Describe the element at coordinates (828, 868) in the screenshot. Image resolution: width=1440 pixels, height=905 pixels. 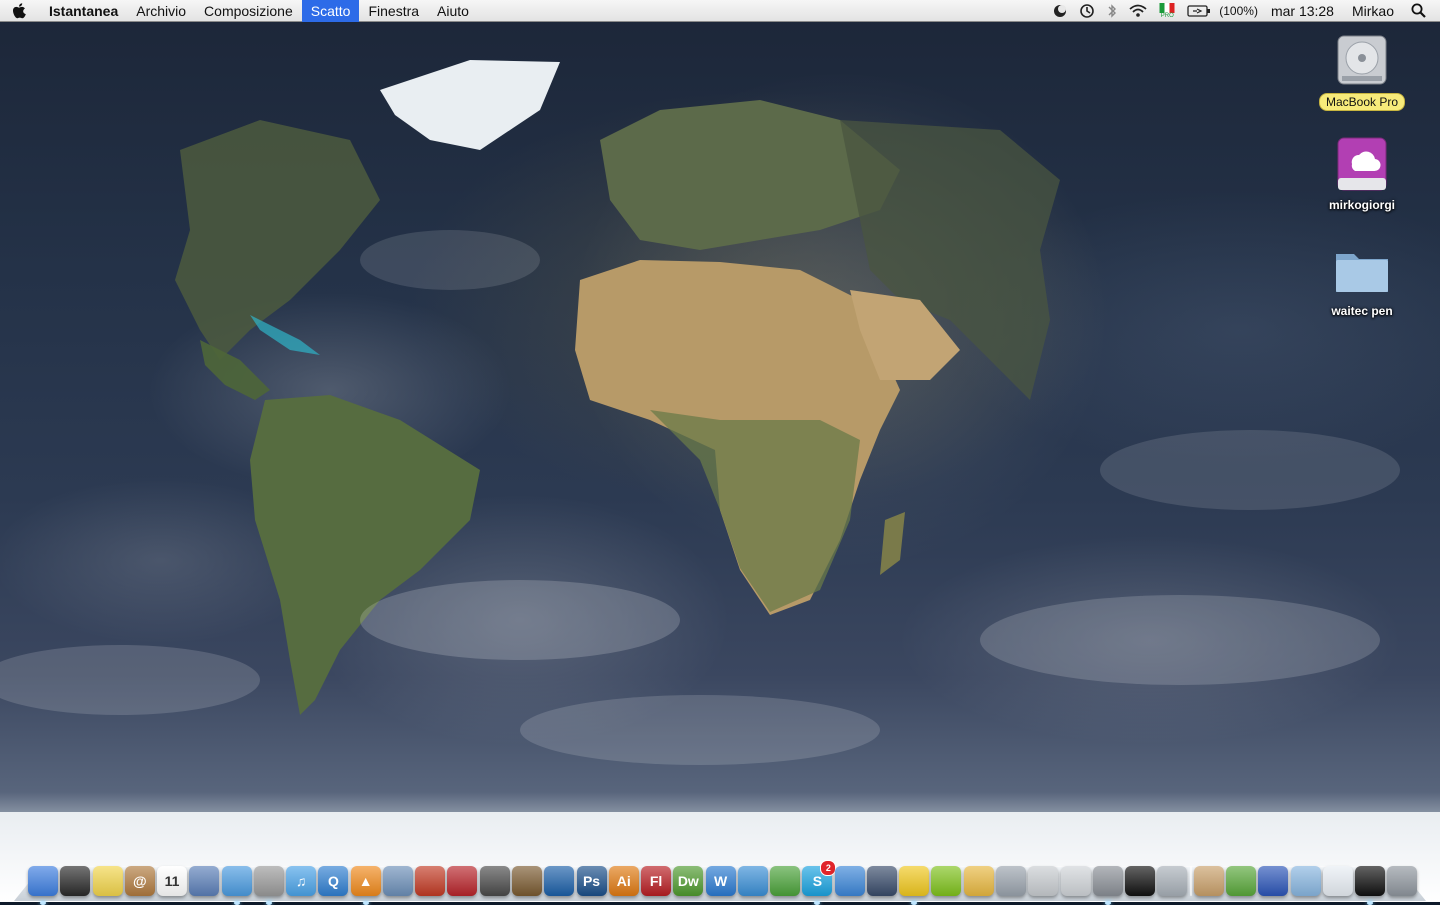
I see `dock-badge: 2` at that location.